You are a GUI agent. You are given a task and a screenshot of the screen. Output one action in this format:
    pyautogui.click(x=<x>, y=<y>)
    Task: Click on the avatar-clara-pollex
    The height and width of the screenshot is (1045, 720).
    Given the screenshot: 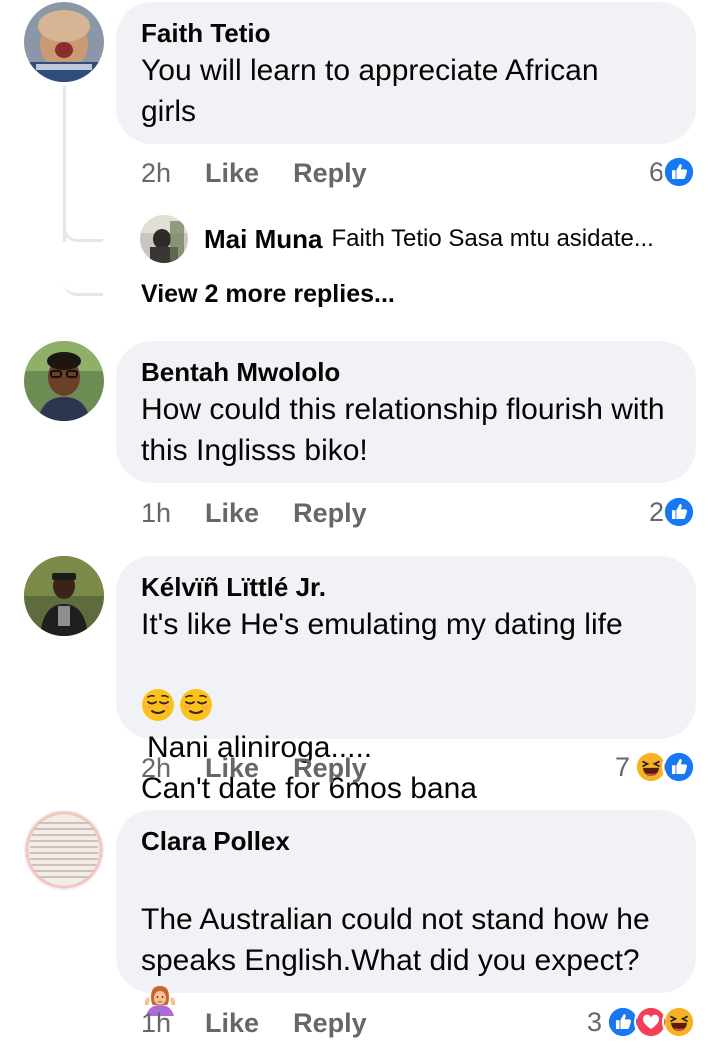 What is the action you would take?
    pyautogui.click(x=64, y=850)
    